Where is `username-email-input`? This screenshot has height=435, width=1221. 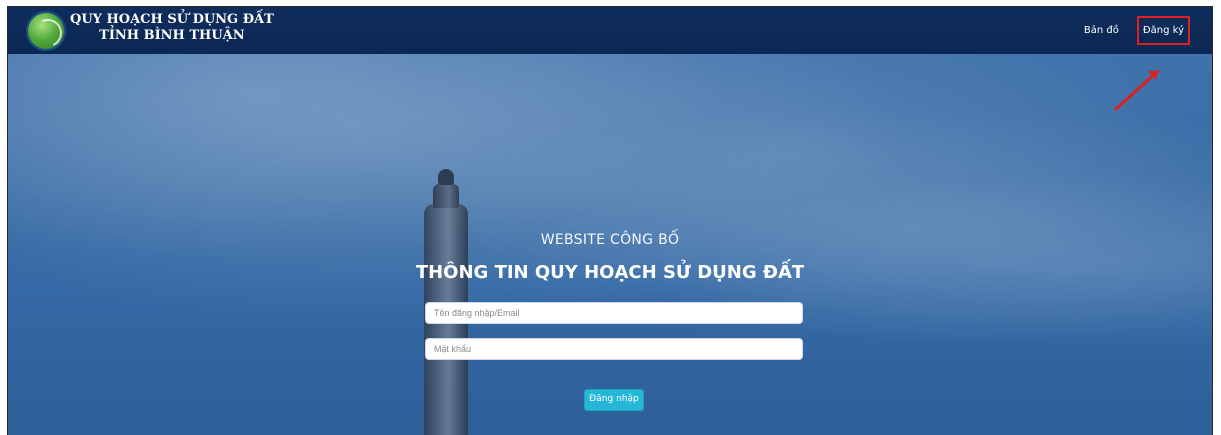
username-email-input is located at coordinates (614, 313).